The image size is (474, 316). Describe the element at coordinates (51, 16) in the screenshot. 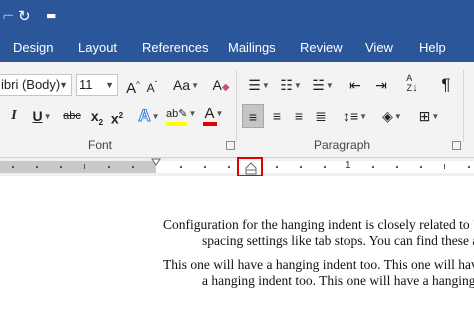

I see `customize-qat-icon: ▬` at that location.